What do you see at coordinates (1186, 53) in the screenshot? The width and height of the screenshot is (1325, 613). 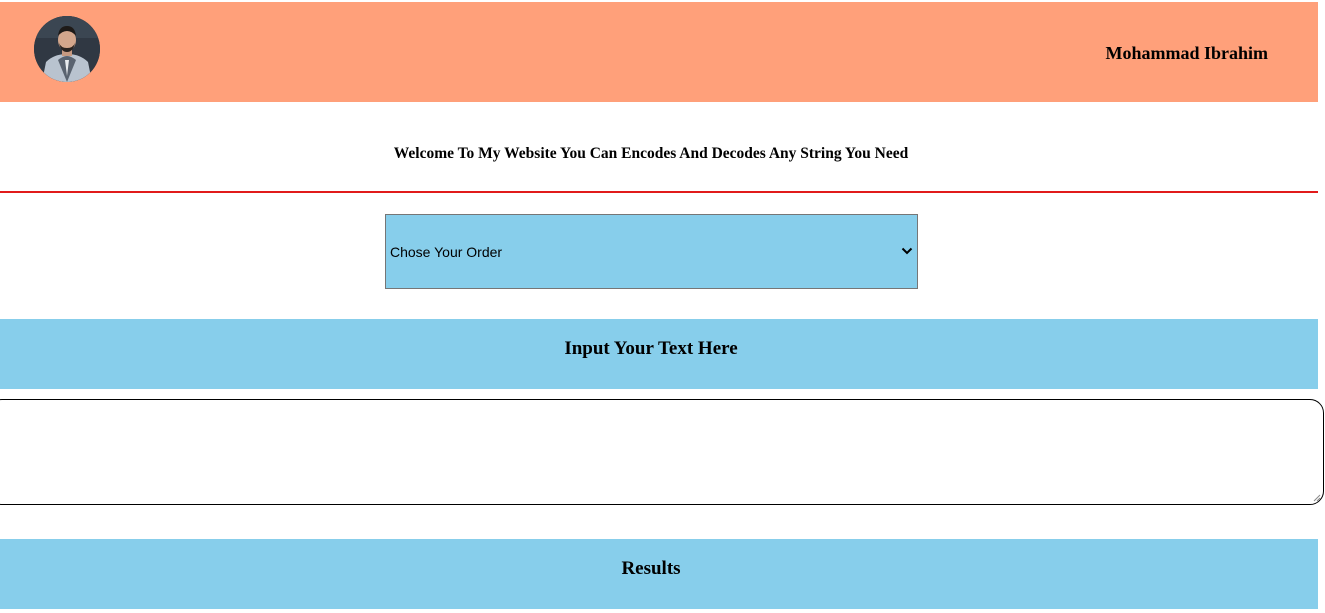 I see `owner-name: Mohammad Ibrahim` at bounding box center [1186, 53].